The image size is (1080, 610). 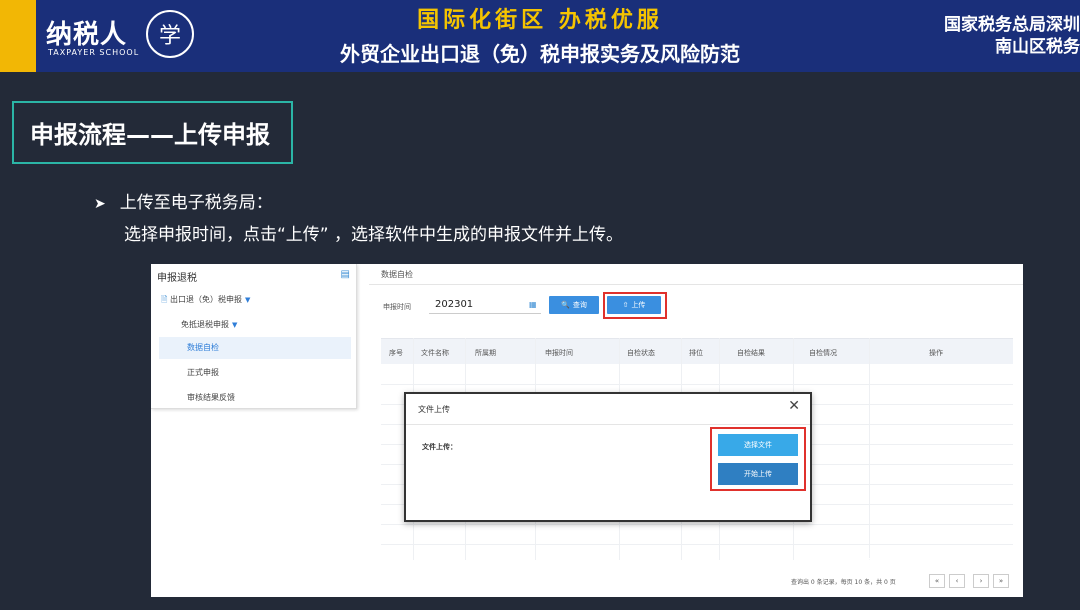 I want to click on column-header: 自检状态, so click(x=641, y=353).